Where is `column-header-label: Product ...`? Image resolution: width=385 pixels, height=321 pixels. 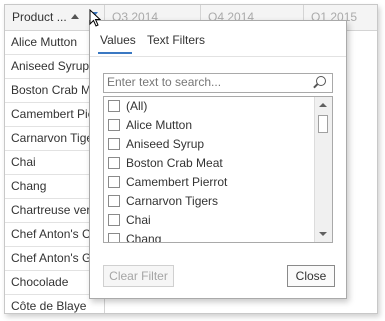
column-header-label: Product ... is located at coordinates (39, 17).